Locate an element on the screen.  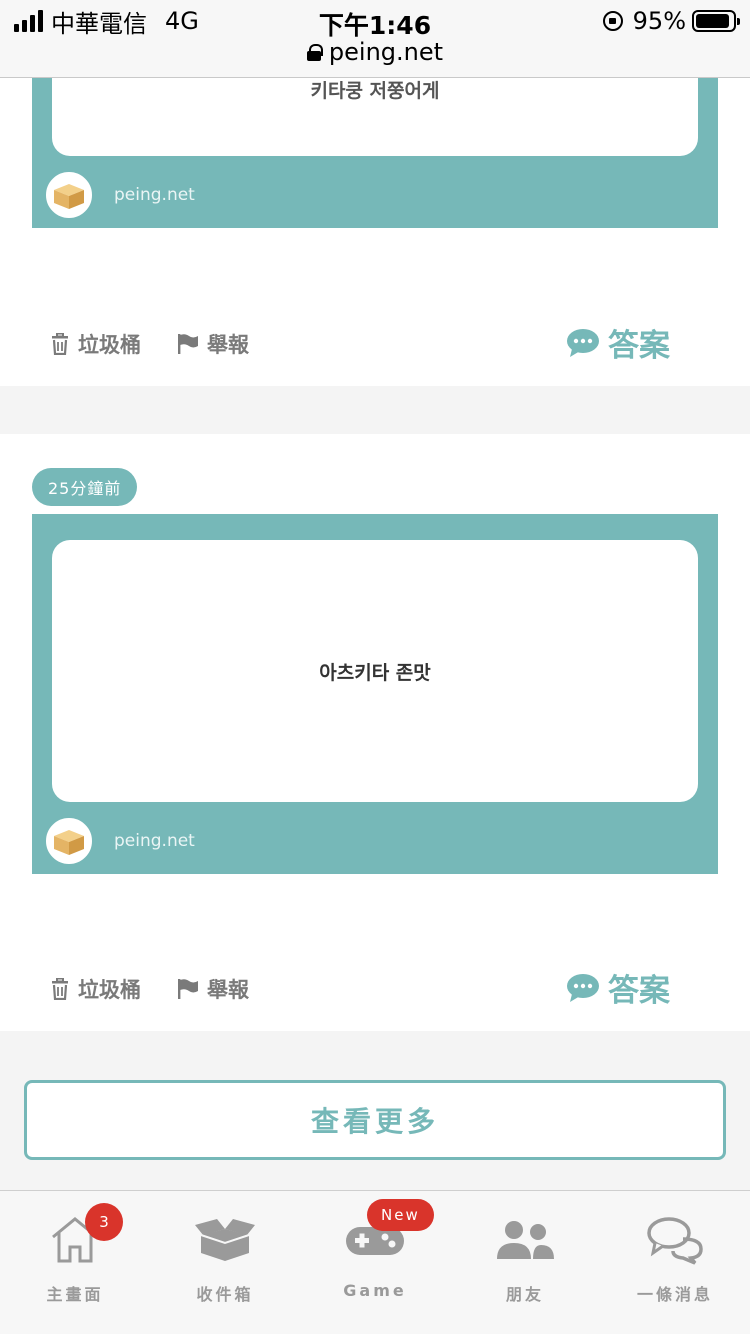
question-text: 아츠키타 존맛 is located at coordinates (375, 672).